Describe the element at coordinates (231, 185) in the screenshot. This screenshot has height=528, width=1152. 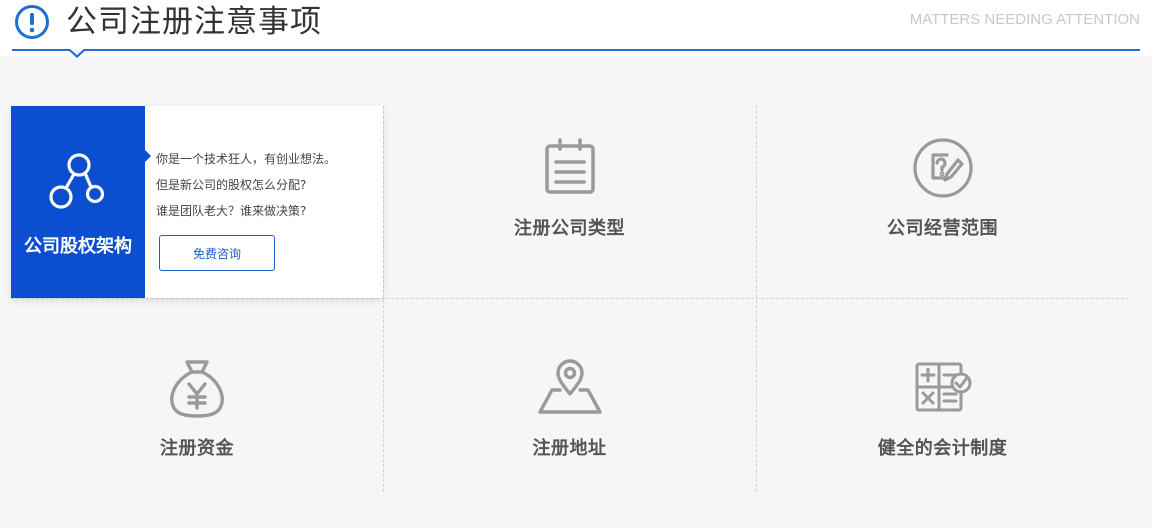
I see `feature-line: 但是新公司的股权怎么分配?` at that location.